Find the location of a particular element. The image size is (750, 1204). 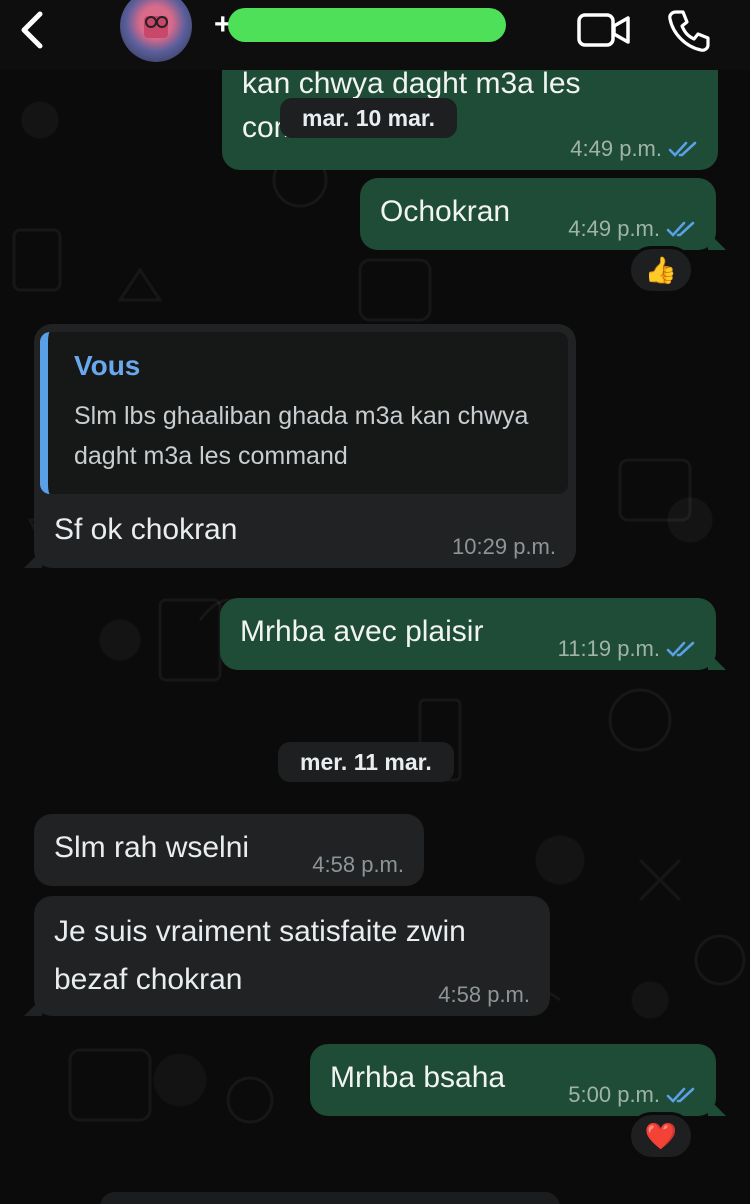

message-time: 5:00 p.m. is located at coordinates (614, 1094).